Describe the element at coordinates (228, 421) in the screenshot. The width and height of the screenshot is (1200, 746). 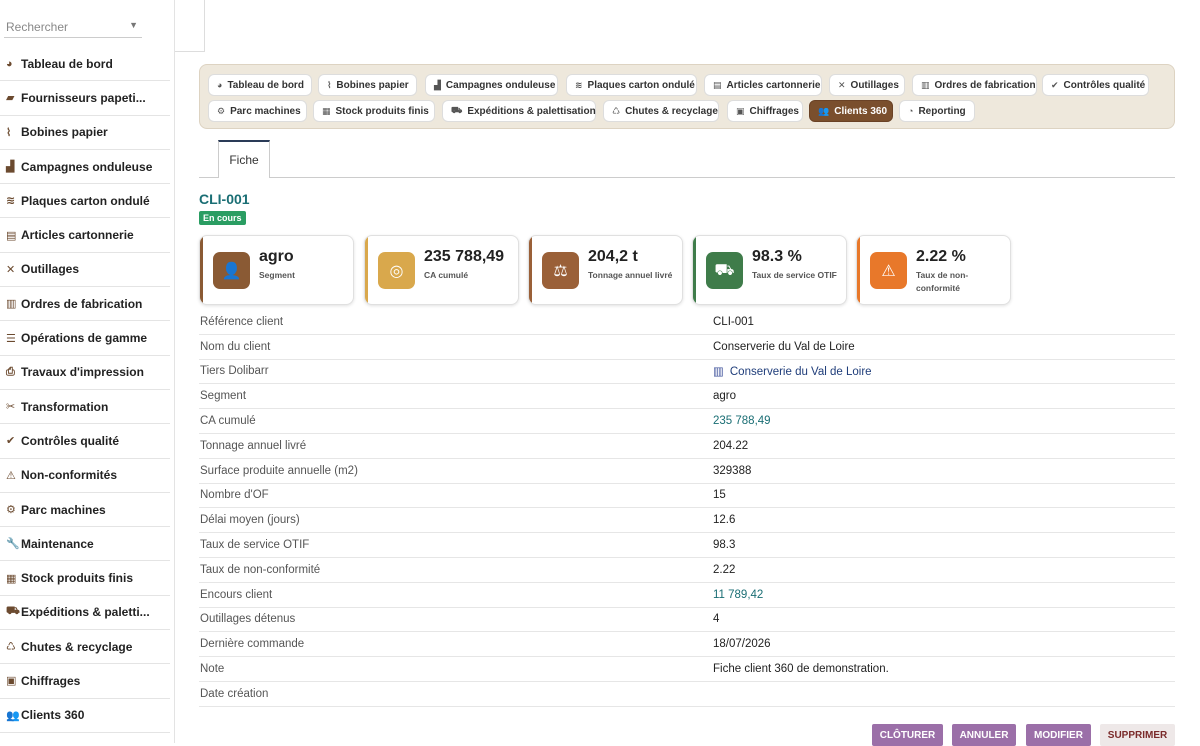
I see `field-label: CA cumulé` at that location.